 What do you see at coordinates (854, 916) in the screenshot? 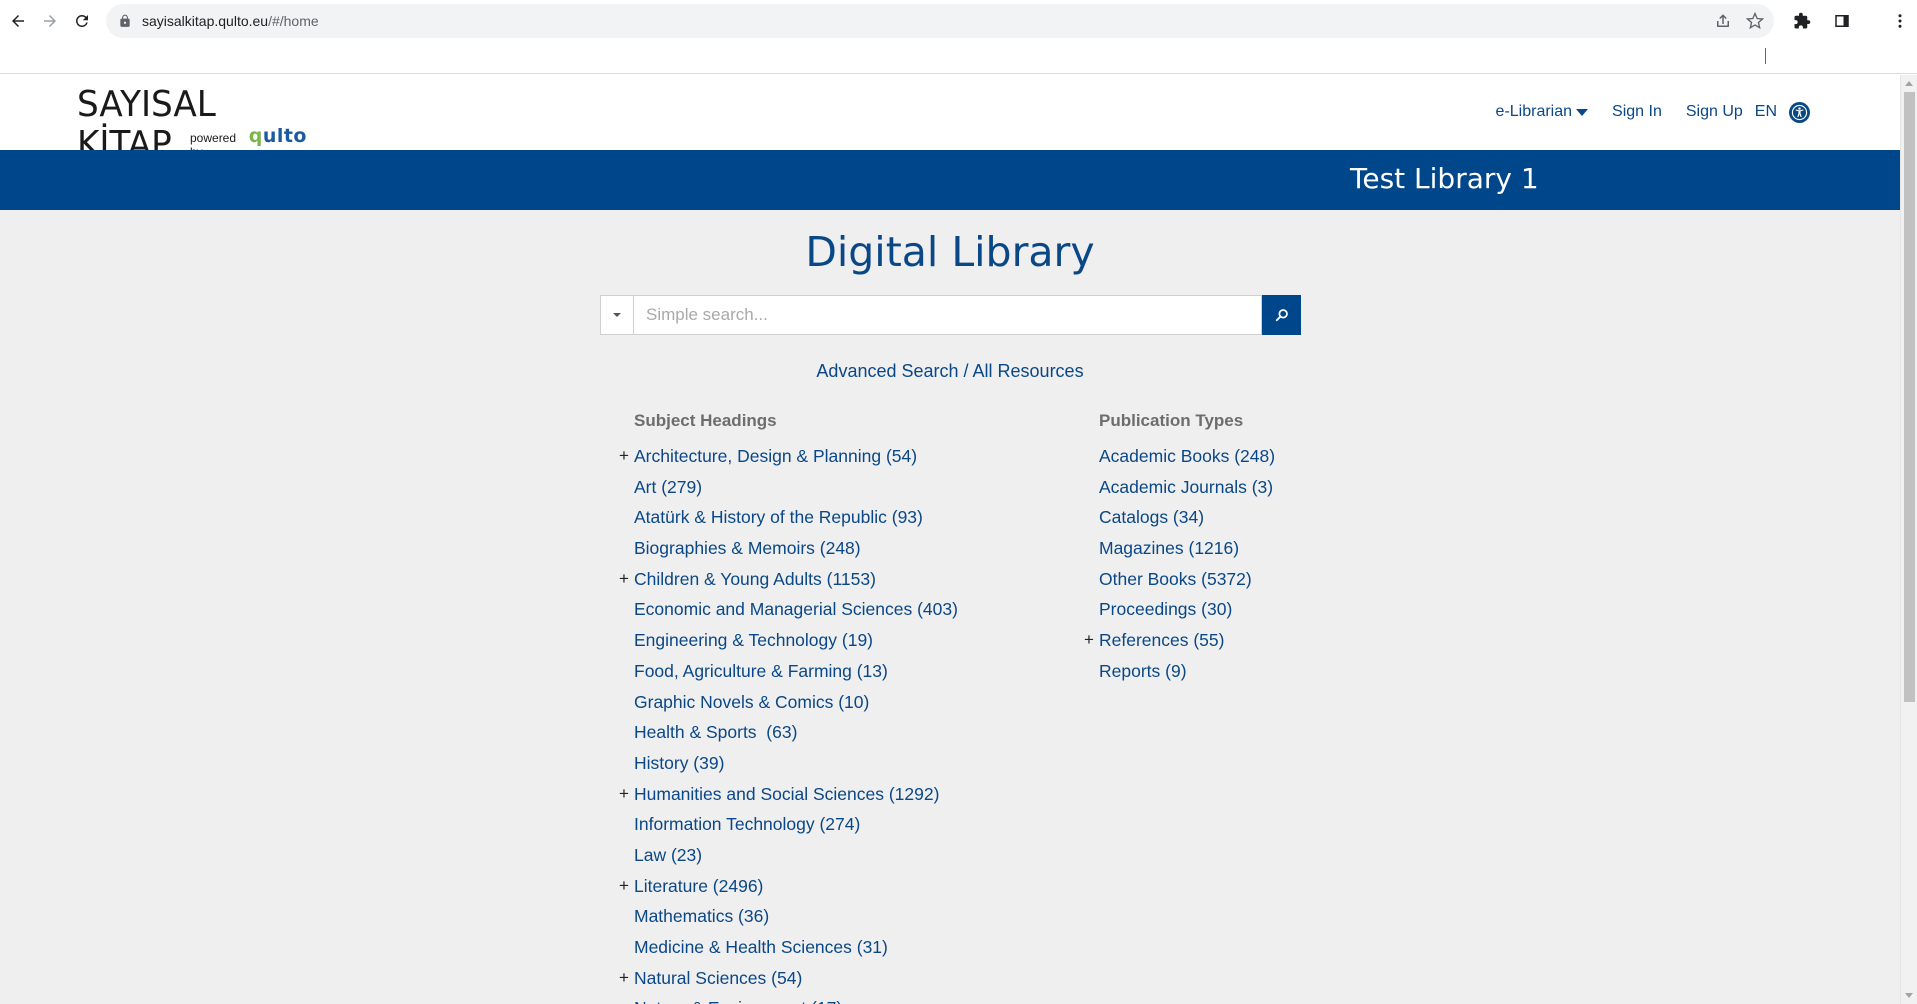
I see `facet-item: Mathematics (36)` at bounding box center [854, 916].